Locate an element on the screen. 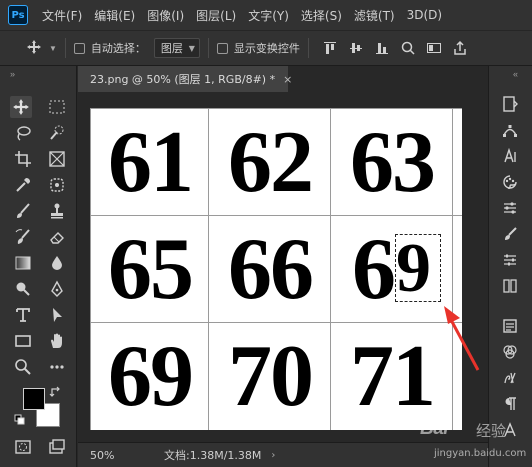  frame-tool-icon is located at coordinates (57, 159).